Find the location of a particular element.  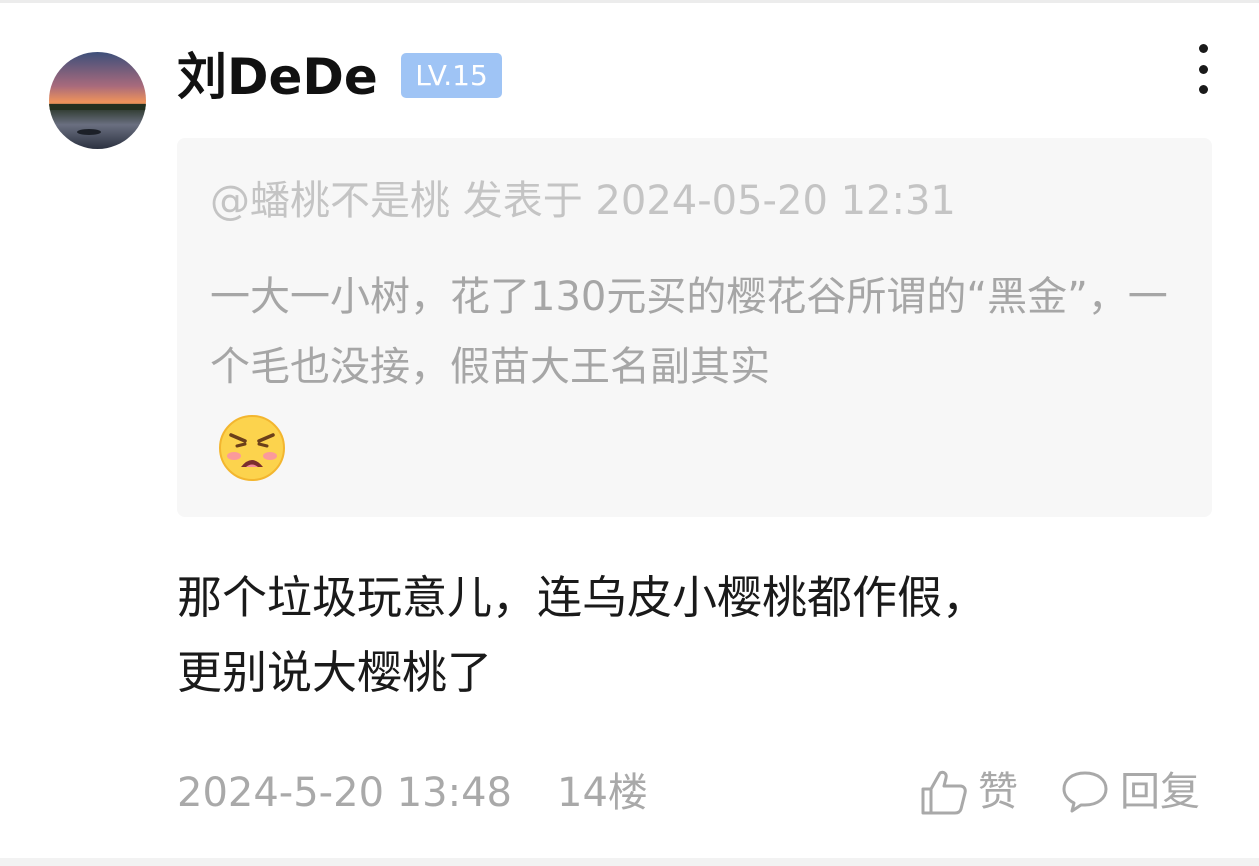

quote-meta: @蟠桃不是桃 发表于 2024-05-20 12:31 is located at coordinates (583, 201).